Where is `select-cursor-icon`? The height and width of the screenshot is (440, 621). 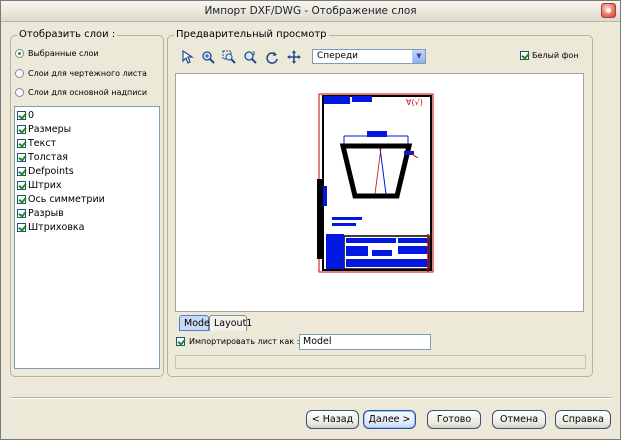 select-cursor-icon is located at coordinates (187, 57).